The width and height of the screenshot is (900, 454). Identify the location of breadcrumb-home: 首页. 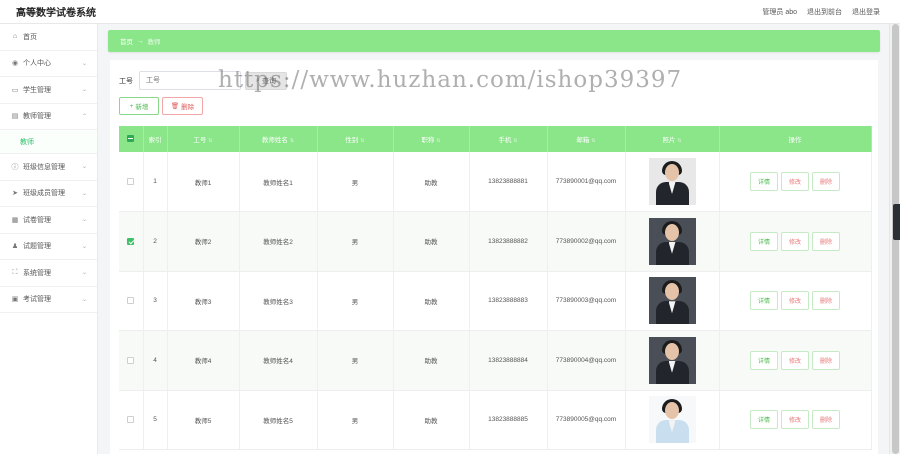
(126, 41).